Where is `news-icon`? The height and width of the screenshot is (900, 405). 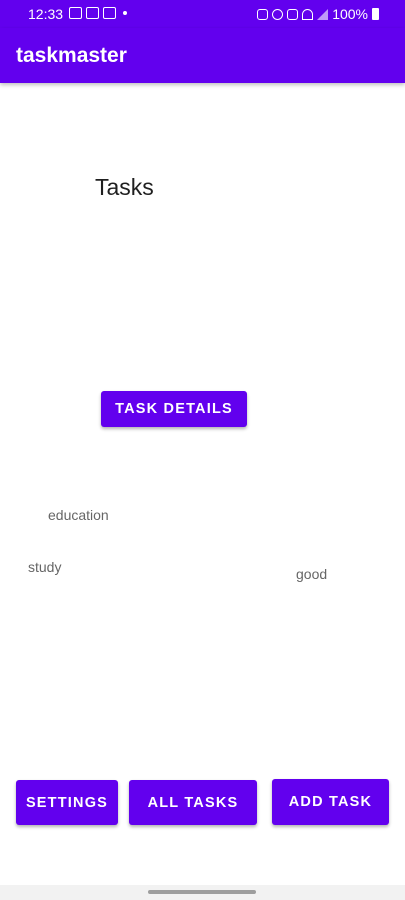
news-icon is located at coordinates (92, 13).